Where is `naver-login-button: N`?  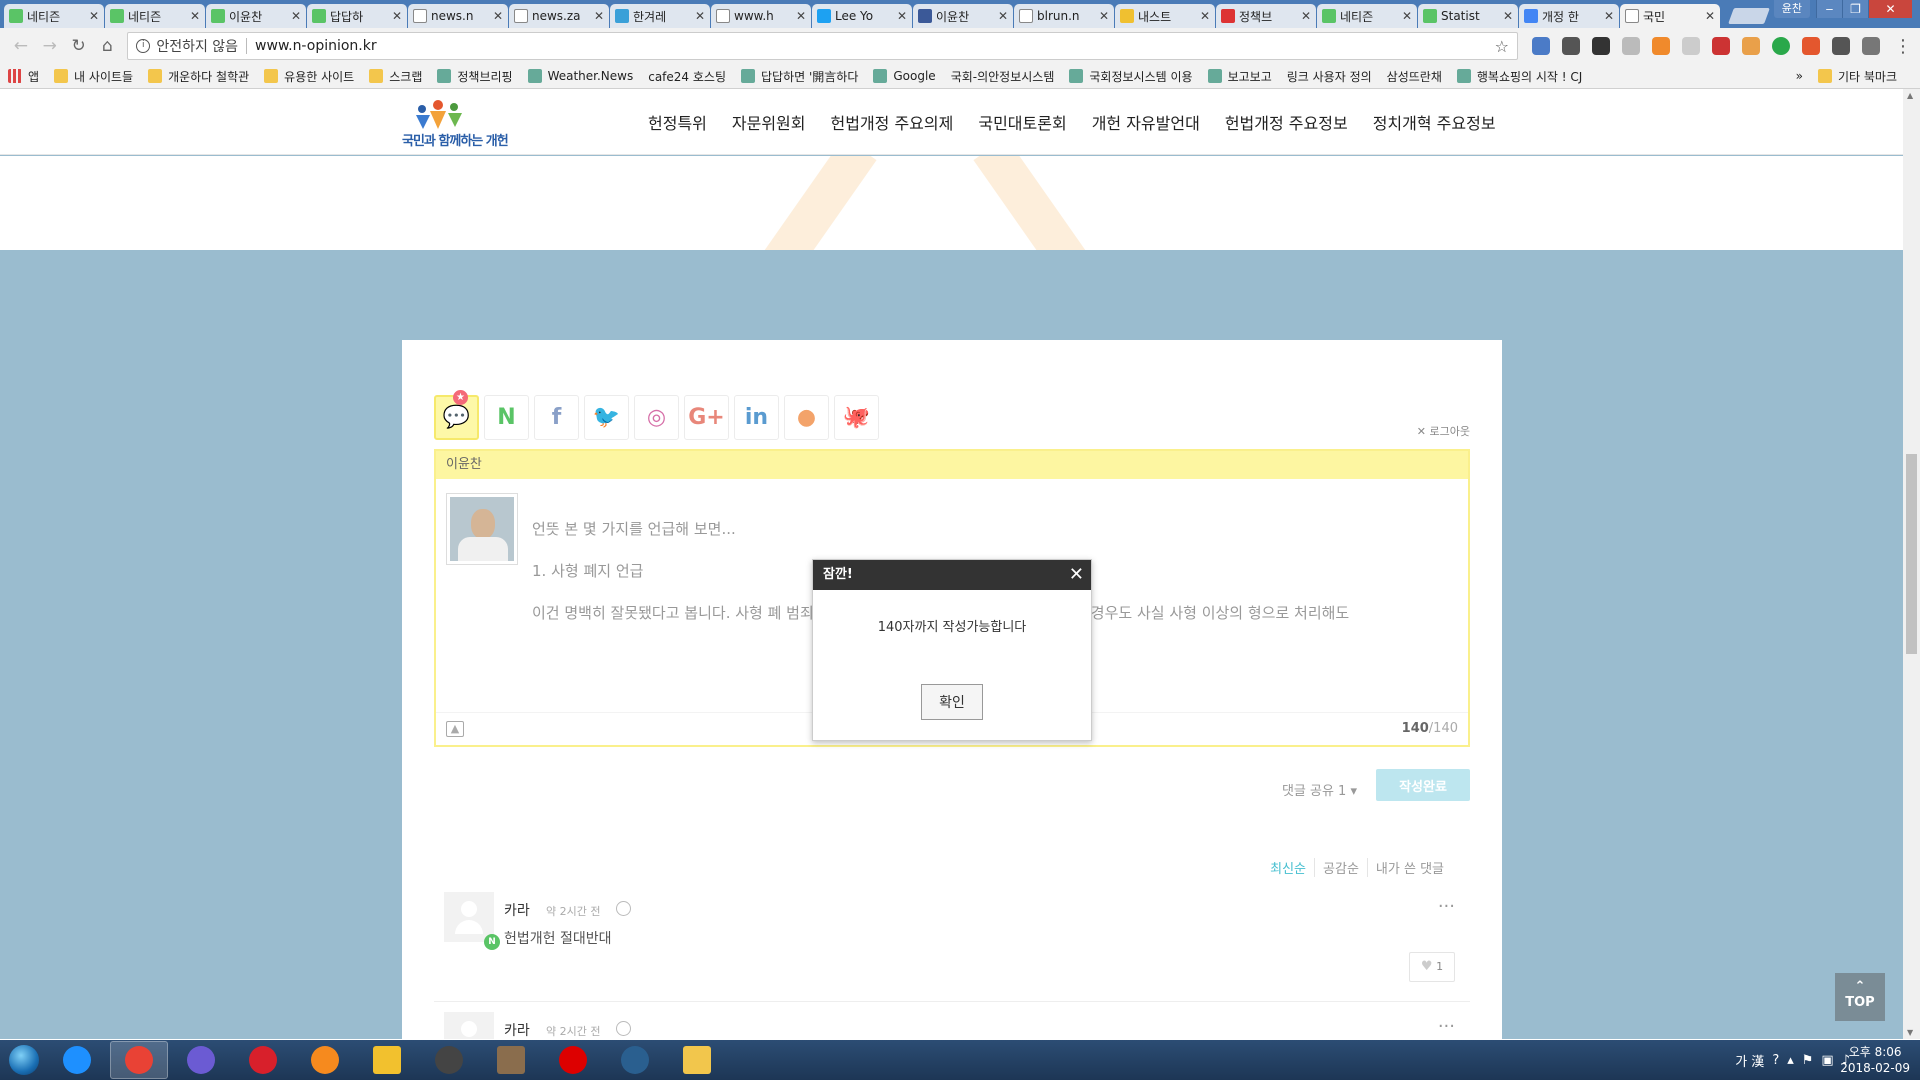
naver-login-button: N is located at coordinates (506, 417).